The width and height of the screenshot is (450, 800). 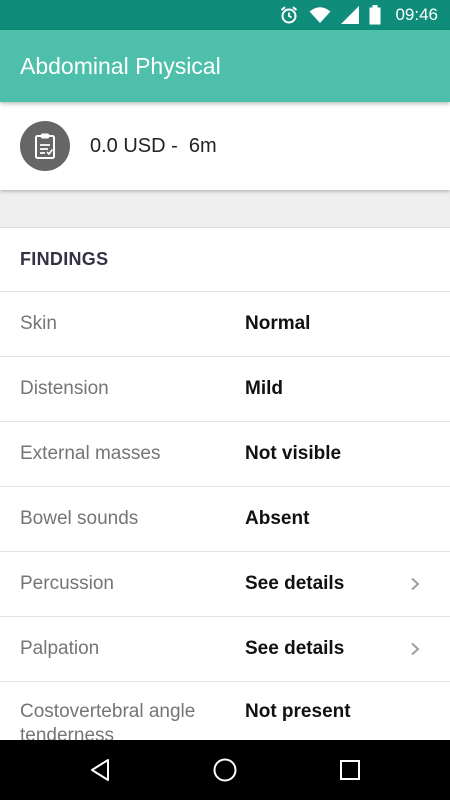 What do you see at coordinates (225, 324) in the screenshot?
I see `finding-row-skin: Skin Normal` at bounding box center [225, 324].